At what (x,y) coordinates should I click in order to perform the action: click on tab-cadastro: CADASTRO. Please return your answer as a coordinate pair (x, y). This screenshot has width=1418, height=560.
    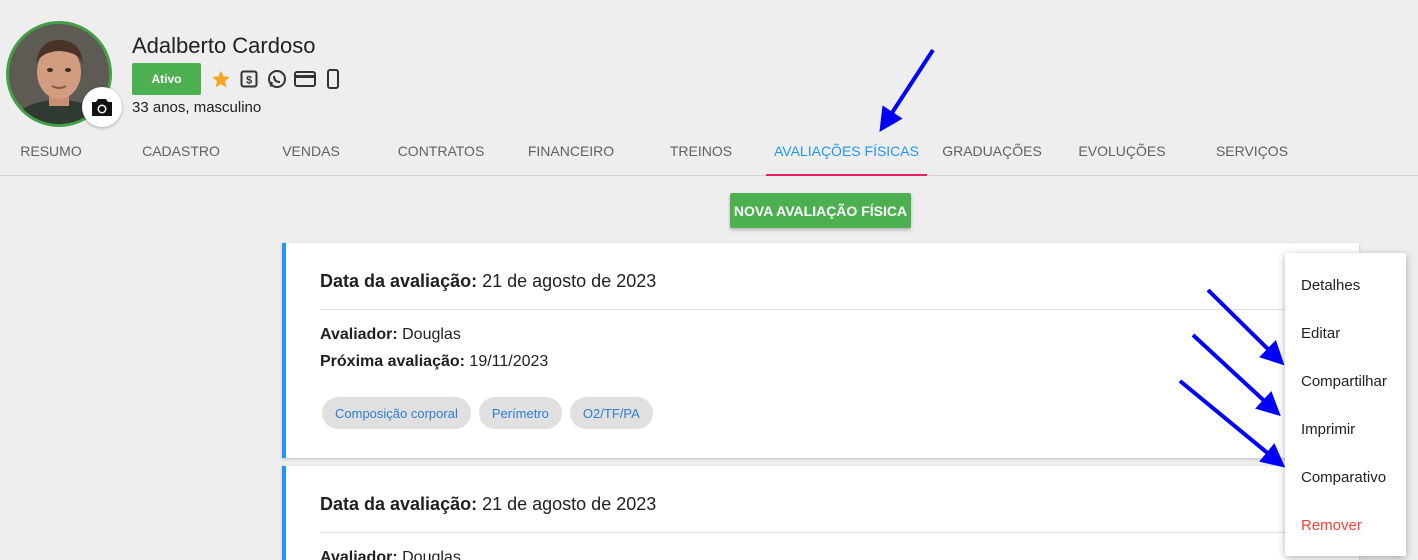
    Looking at the image, I should click on (181, 152).